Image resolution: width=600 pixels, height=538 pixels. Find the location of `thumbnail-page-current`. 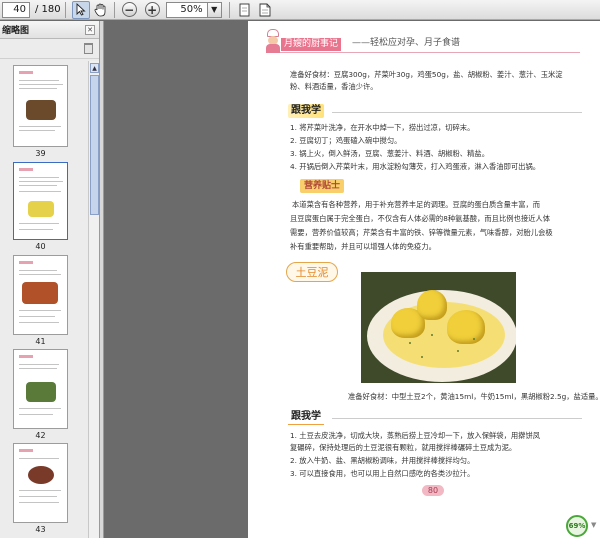

thumbnail-page-current is located at coordinates (40, 201).